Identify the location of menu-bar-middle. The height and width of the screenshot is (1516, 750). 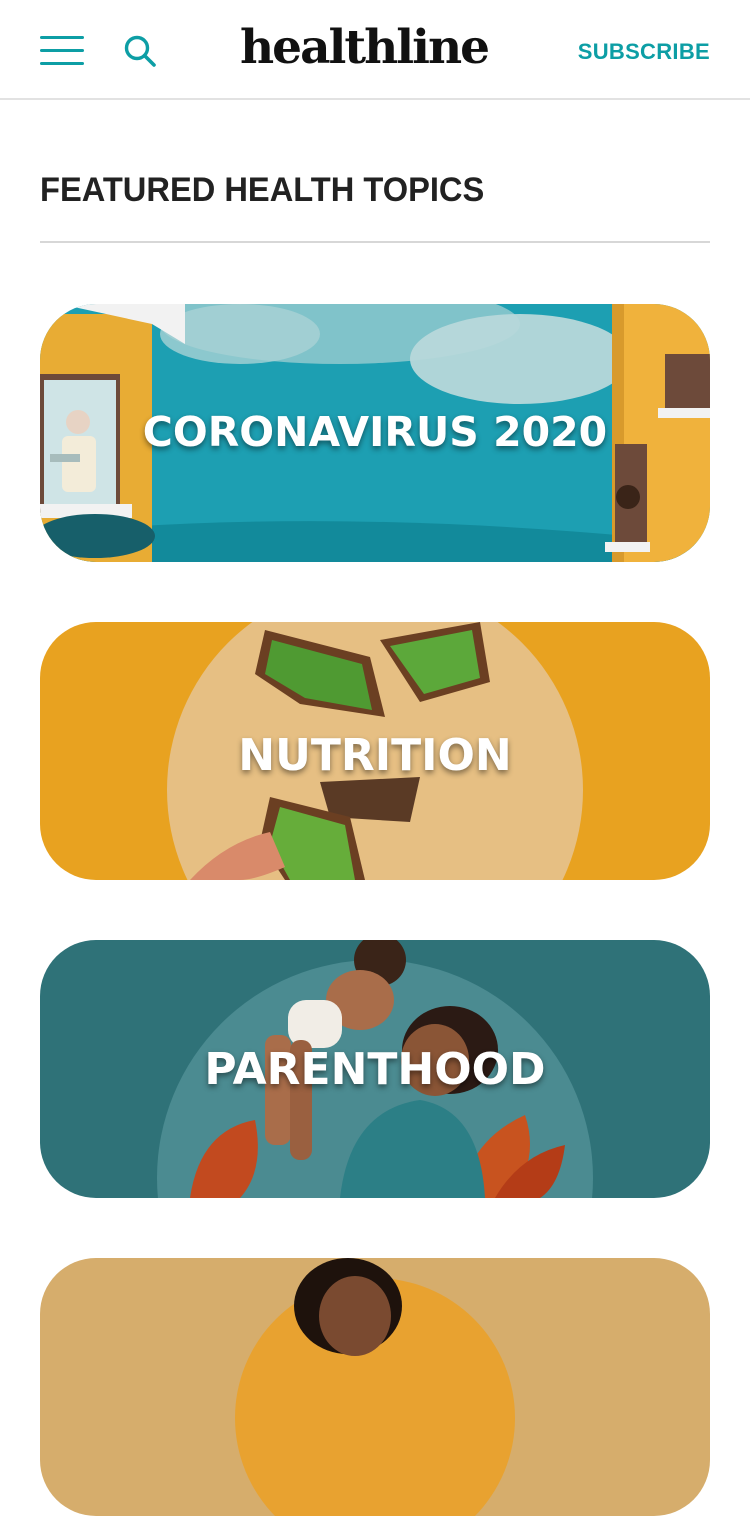
(62, 50).